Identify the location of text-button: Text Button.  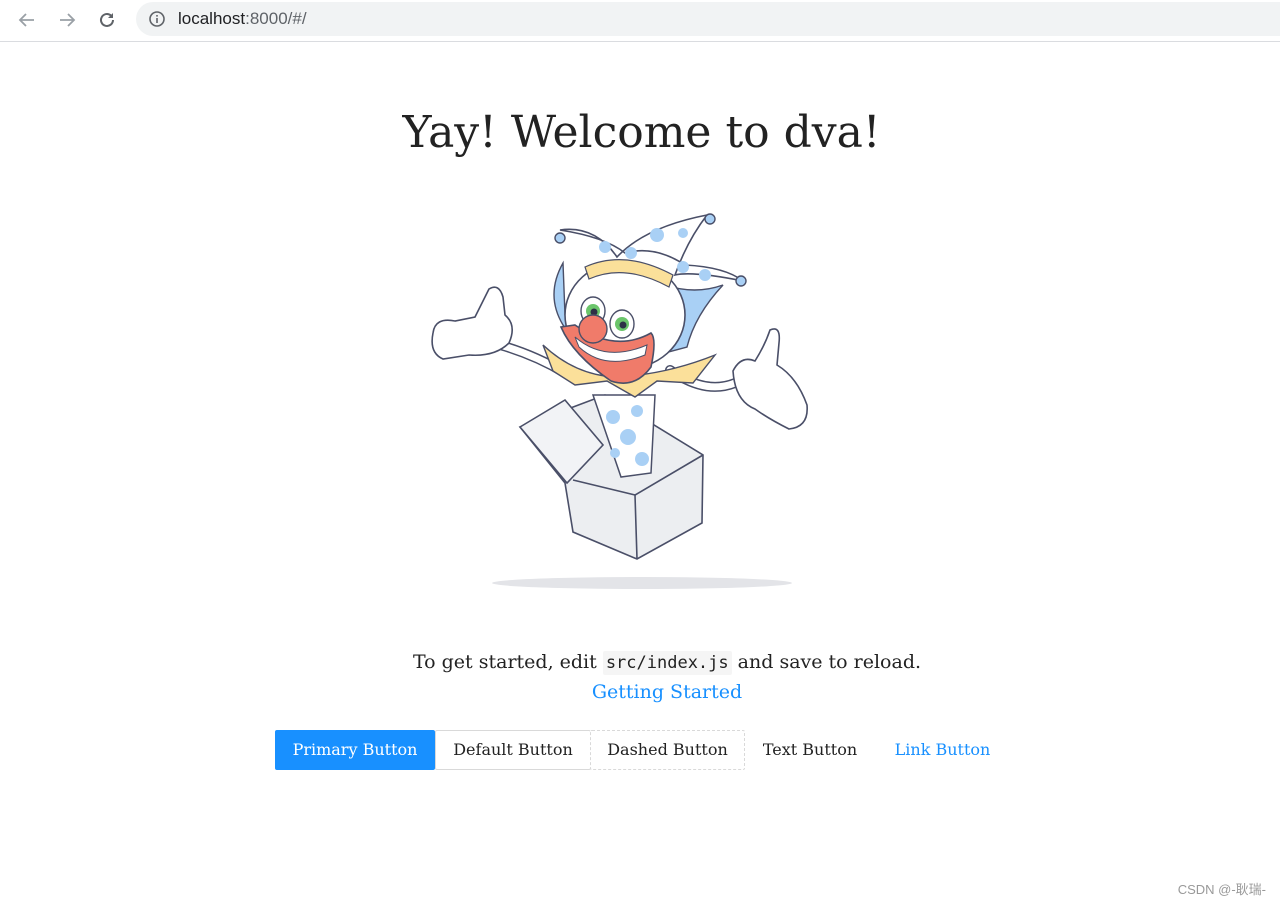
(810, 750).